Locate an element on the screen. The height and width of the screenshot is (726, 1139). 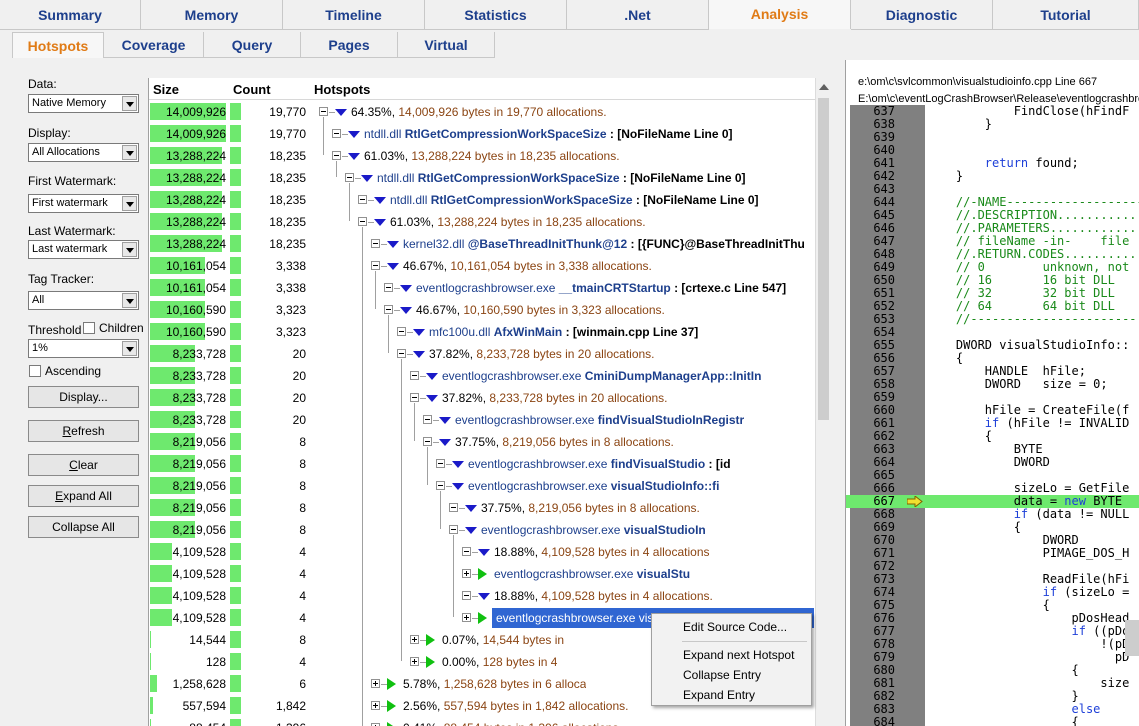
hotspot-label: 5.78%, 1,258,628 bytes in 6 alloca is located at coordinates (494, 684).